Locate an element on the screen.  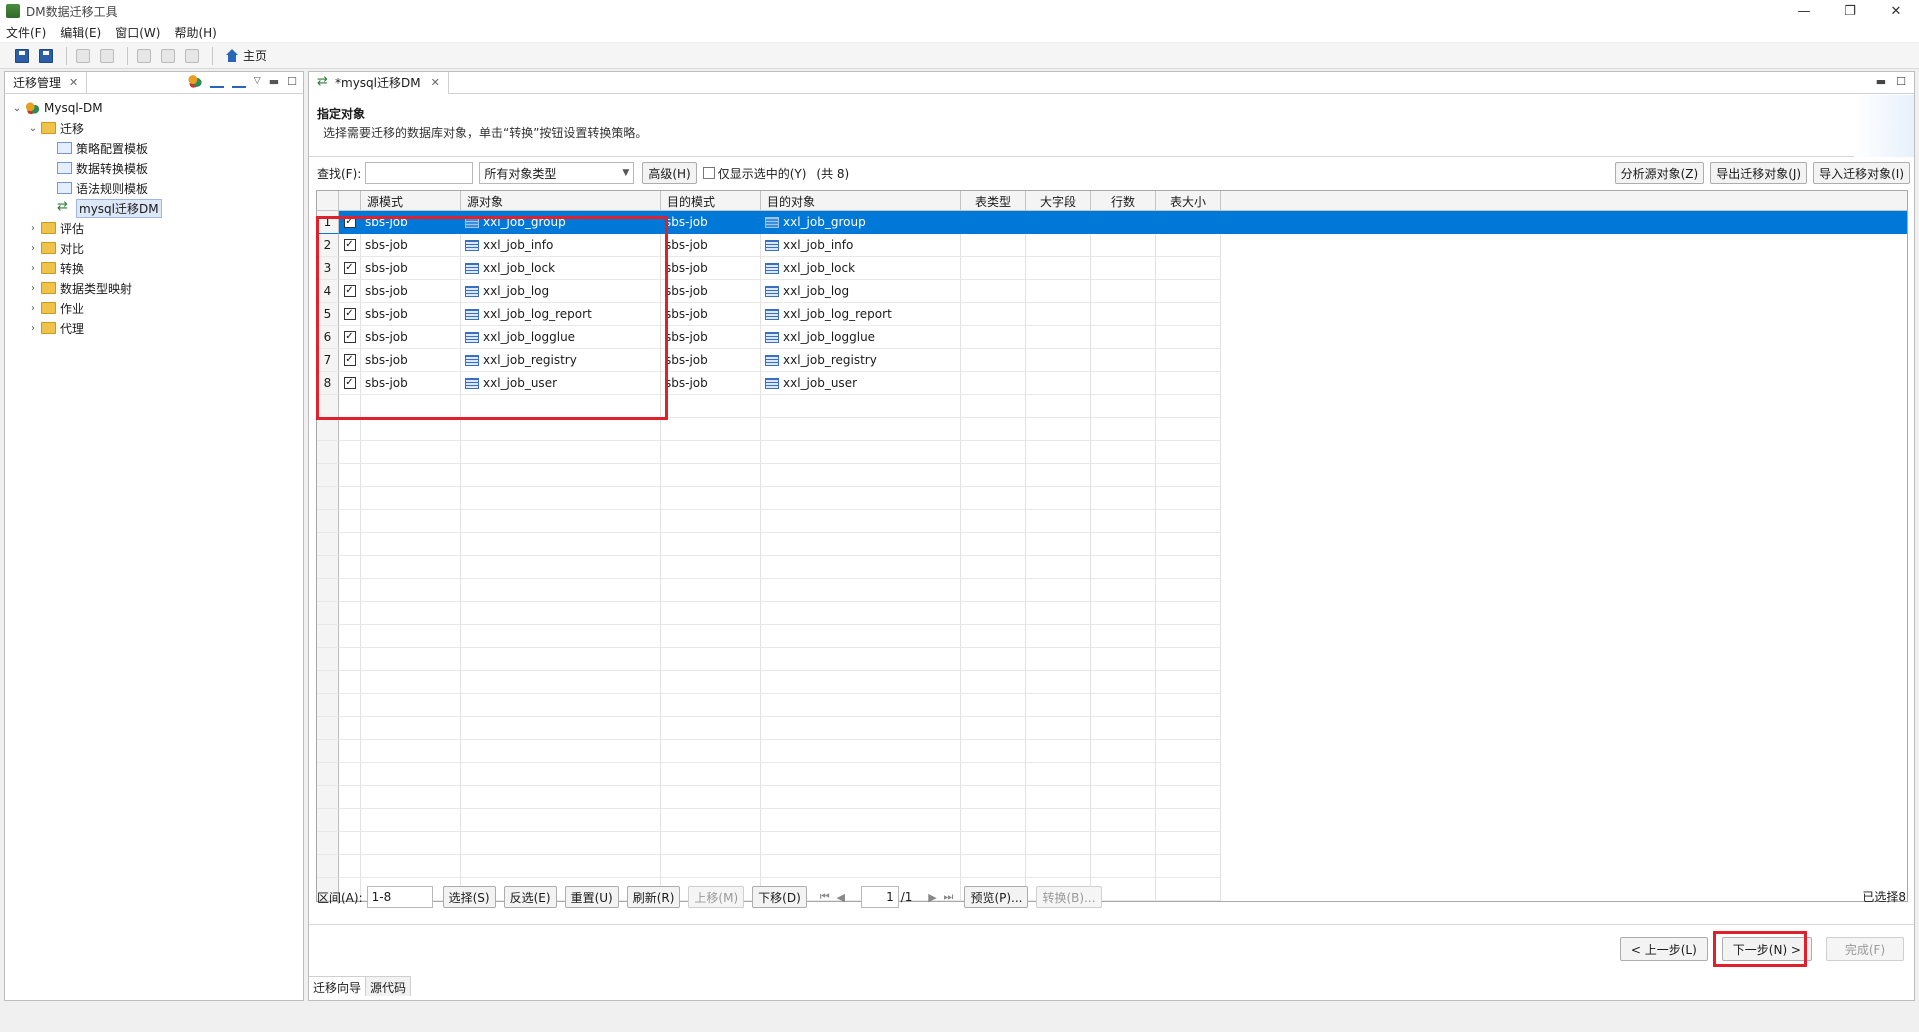
menu-help: 帮助(H) is located at coordinates (195, 32).